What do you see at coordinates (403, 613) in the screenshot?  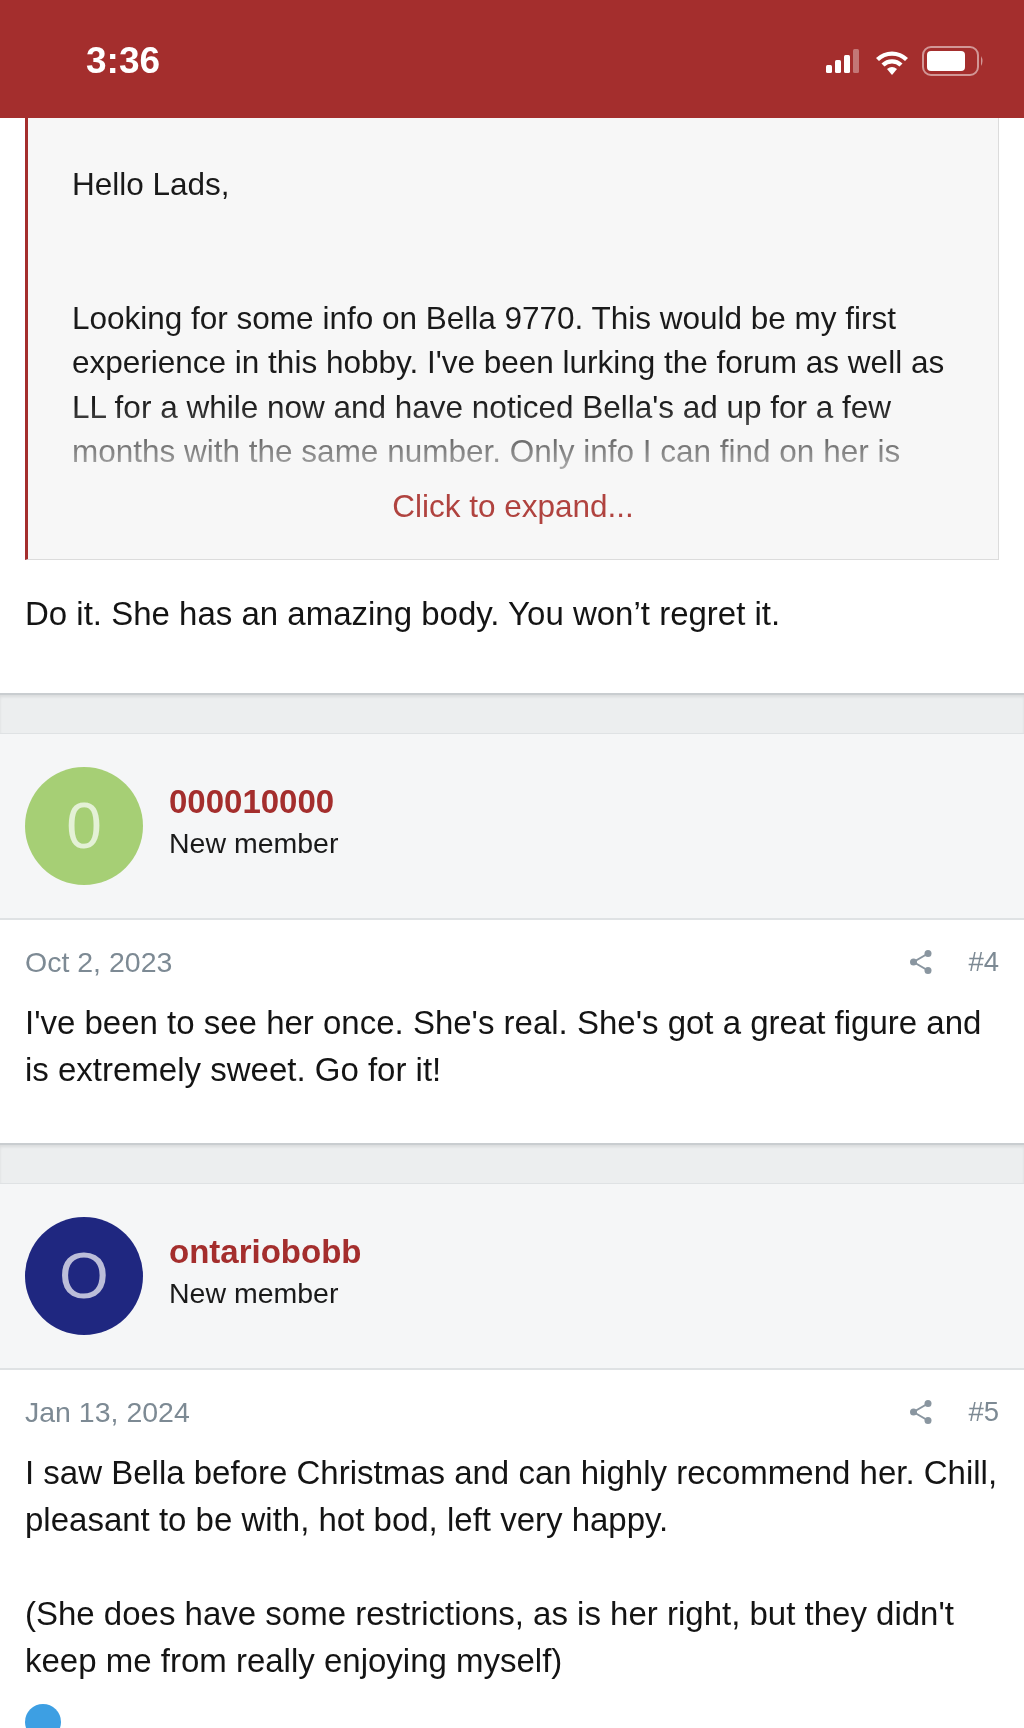 I see `post-text: Do it. She has an amazing body. You won’t regret it.` at bounding box center [403, 613].